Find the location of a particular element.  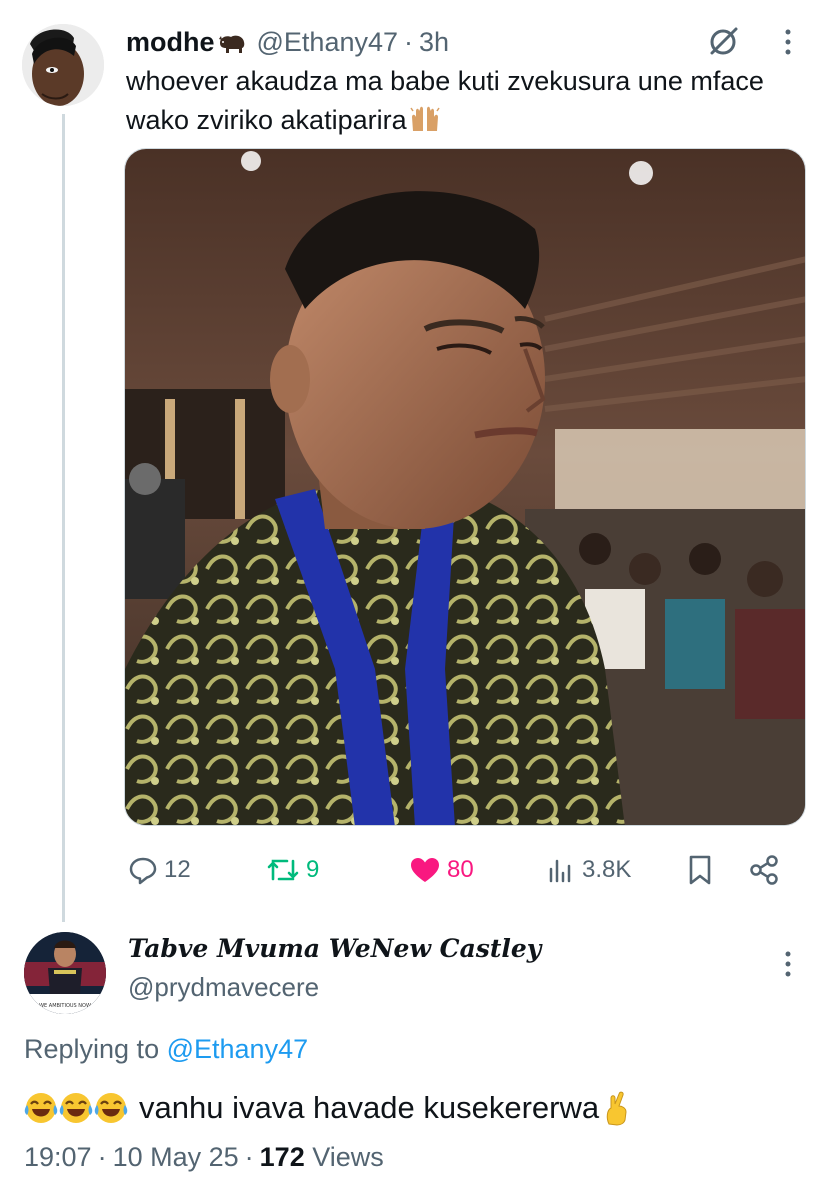

raising-hands-emoji-icon is located at coordinates (425, 119).